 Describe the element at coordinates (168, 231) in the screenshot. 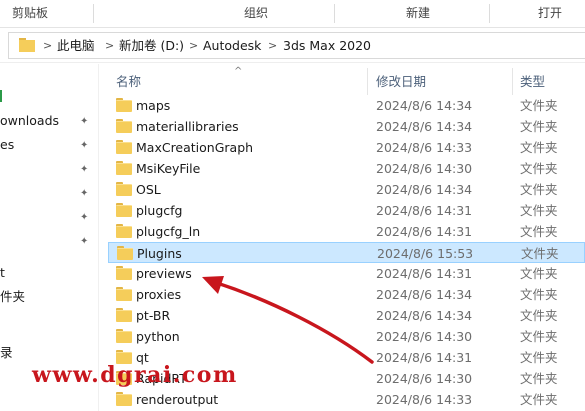

I see `file-name: plugcfg_ln` at that location.